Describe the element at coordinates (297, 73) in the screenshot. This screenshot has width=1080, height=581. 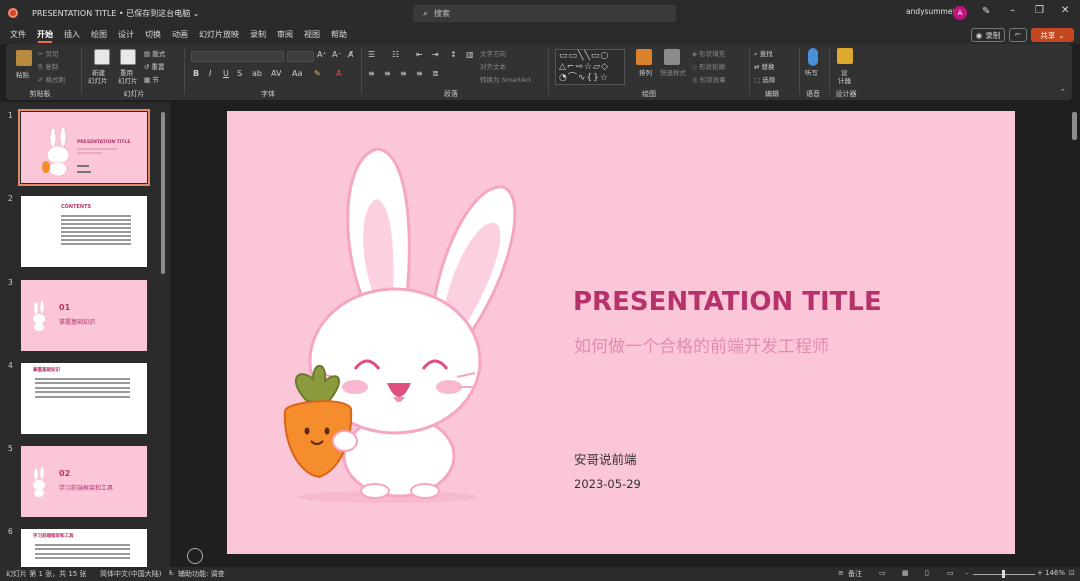
I see `change-case-icon: Aa` at that location.